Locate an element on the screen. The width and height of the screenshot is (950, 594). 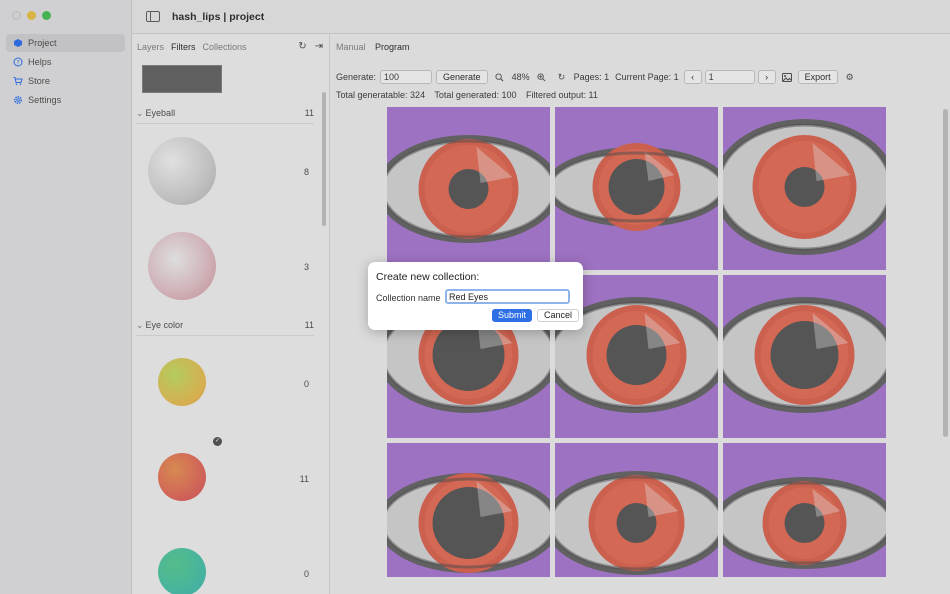
cancel-button: Cancel is located at coordinates (558, 315).